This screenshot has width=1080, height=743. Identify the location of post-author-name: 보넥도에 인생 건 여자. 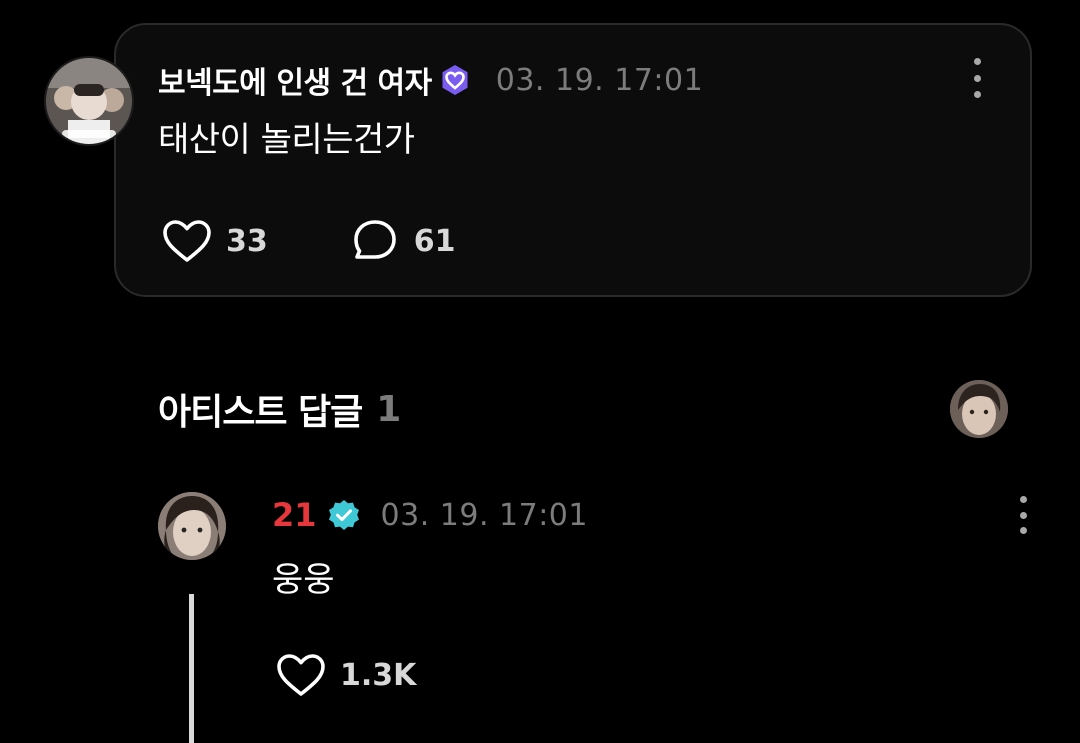
(295, 80).